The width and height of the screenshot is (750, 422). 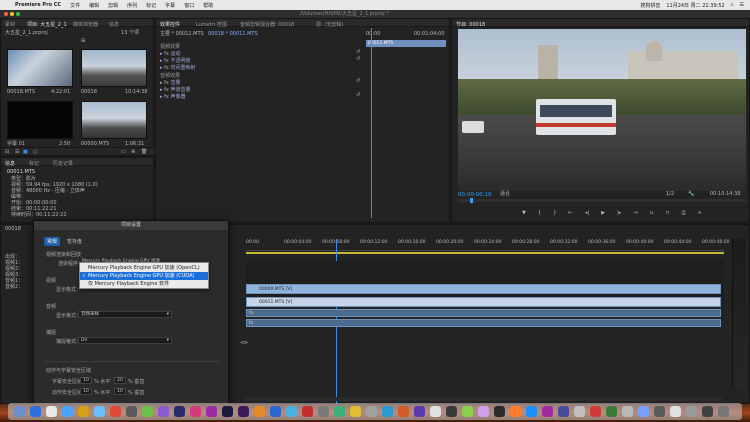 What do you see at coordinates (652, 215) in the screenshot?
I see `lift-icon: ⊔` at bounding box center [652, 215].